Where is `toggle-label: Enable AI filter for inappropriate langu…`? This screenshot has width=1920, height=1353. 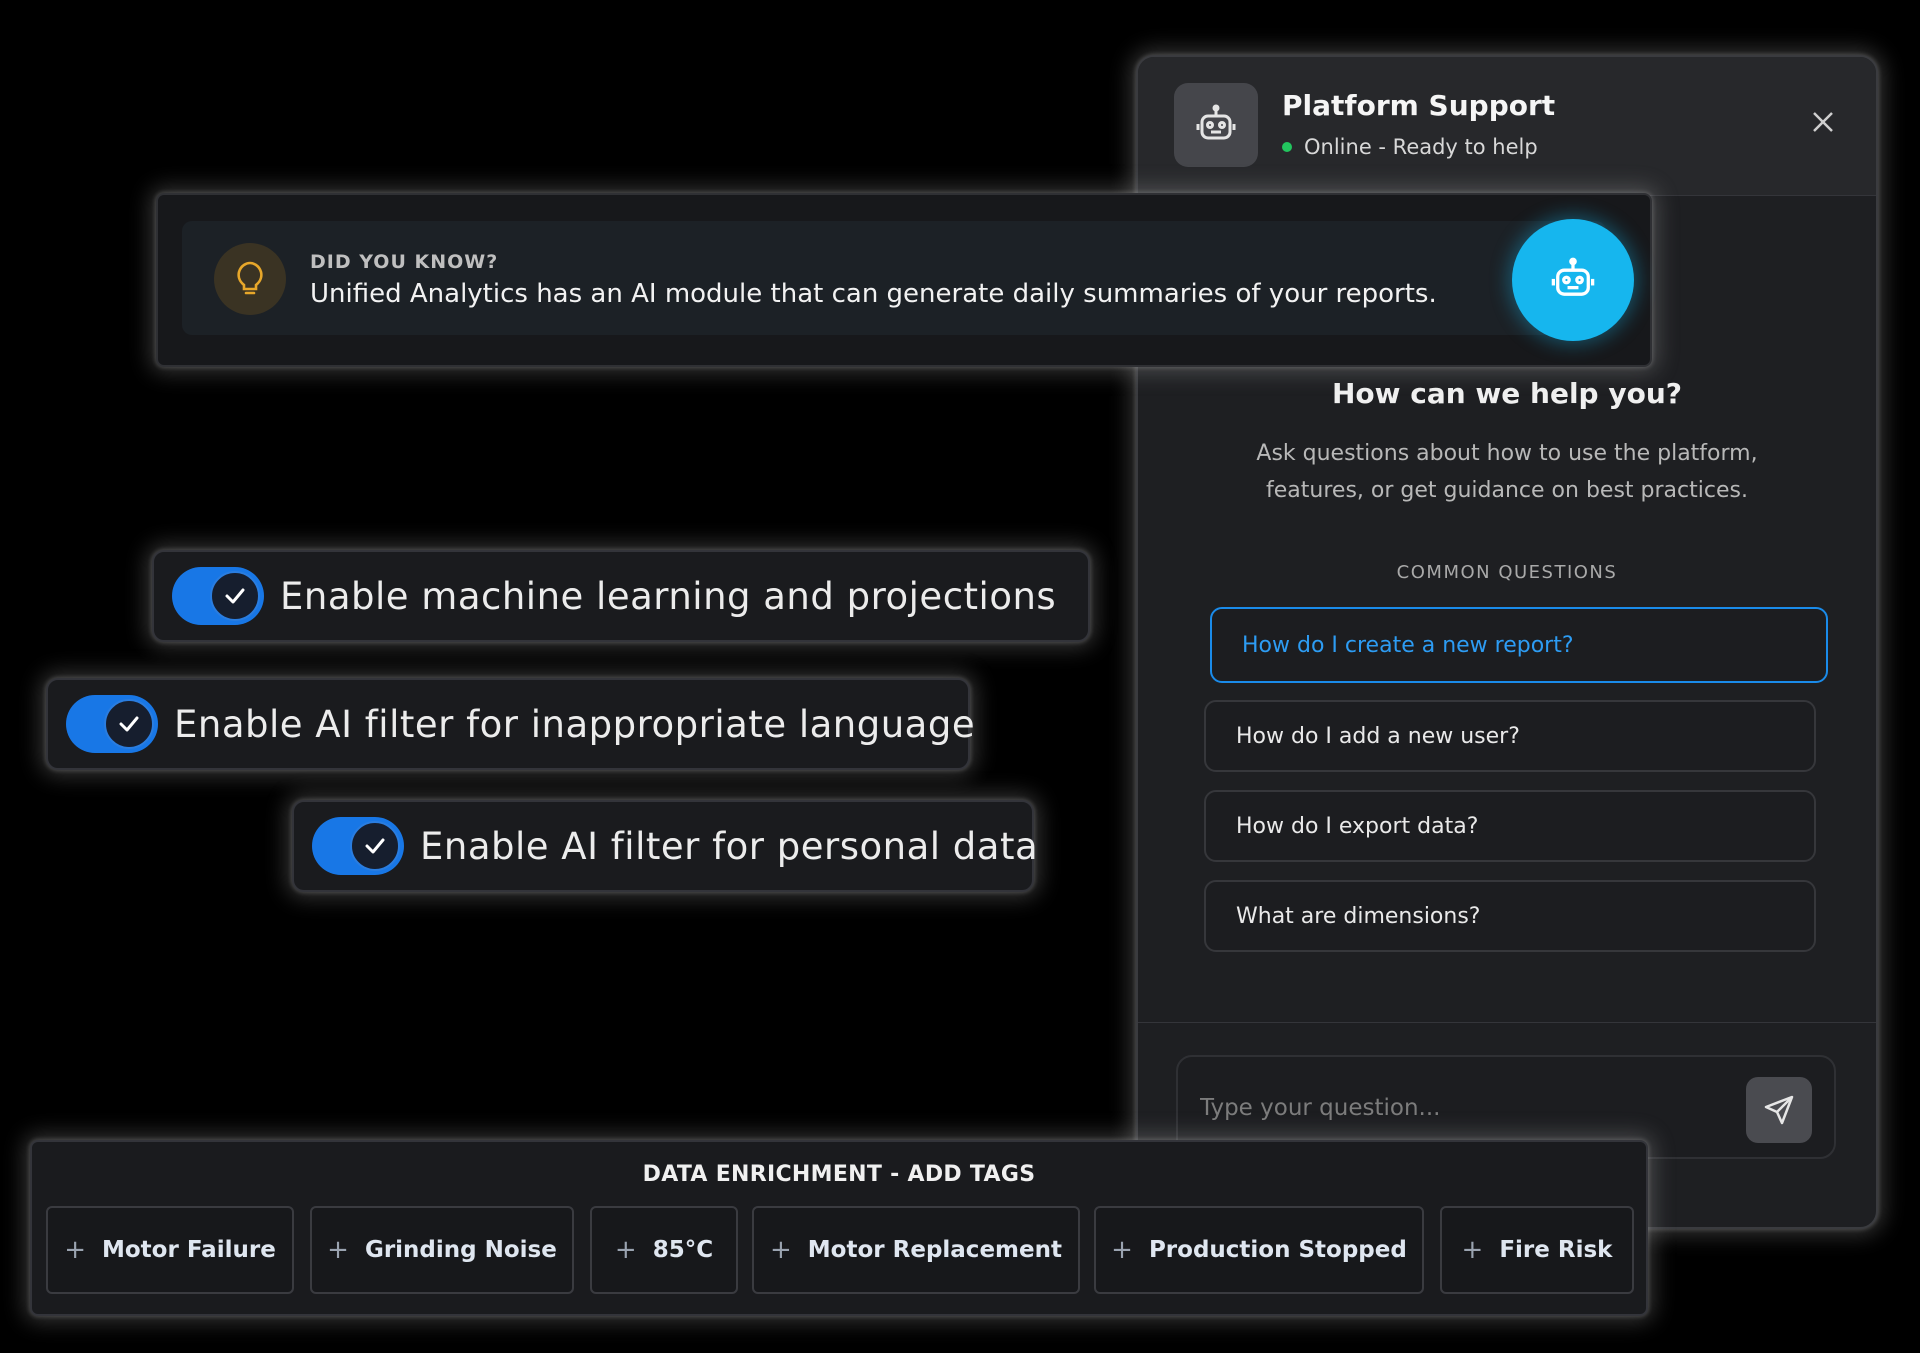
toggle-label: Enable AI filter for inappropriate langu… is located at coordinates (575, 724).